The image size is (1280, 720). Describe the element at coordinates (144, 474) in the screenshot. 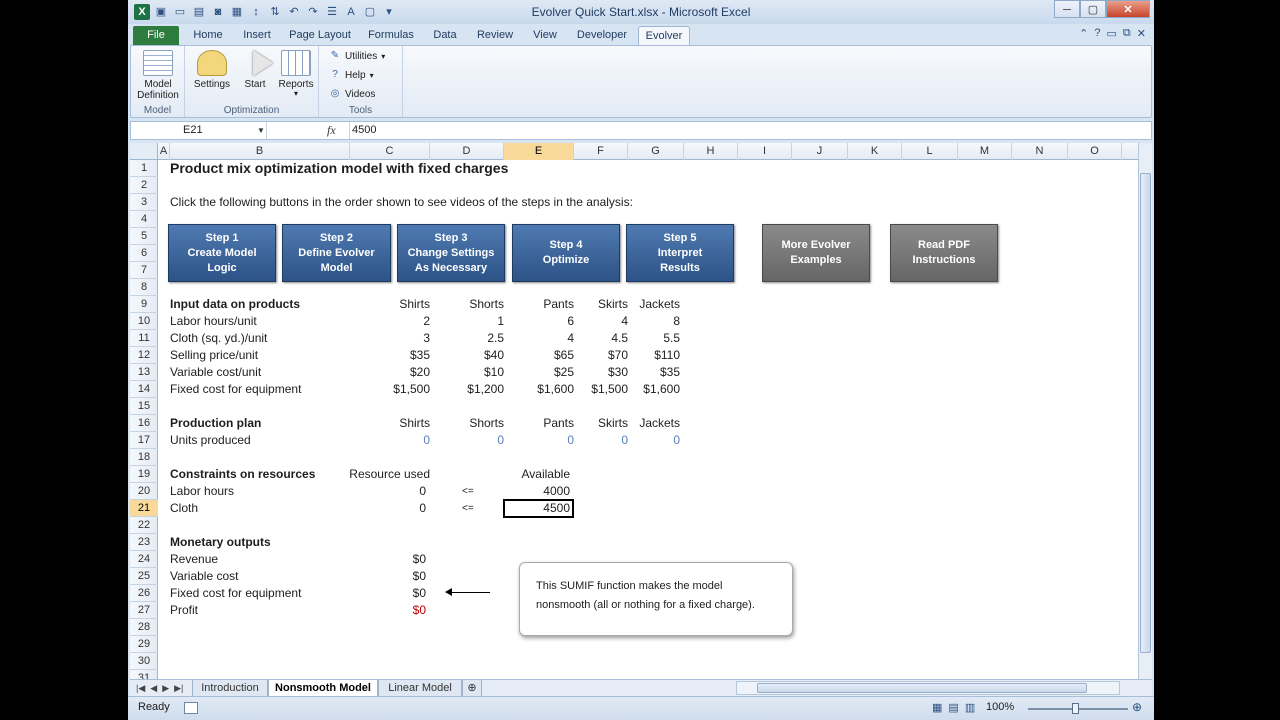

I see `row-header: 19` at that location.